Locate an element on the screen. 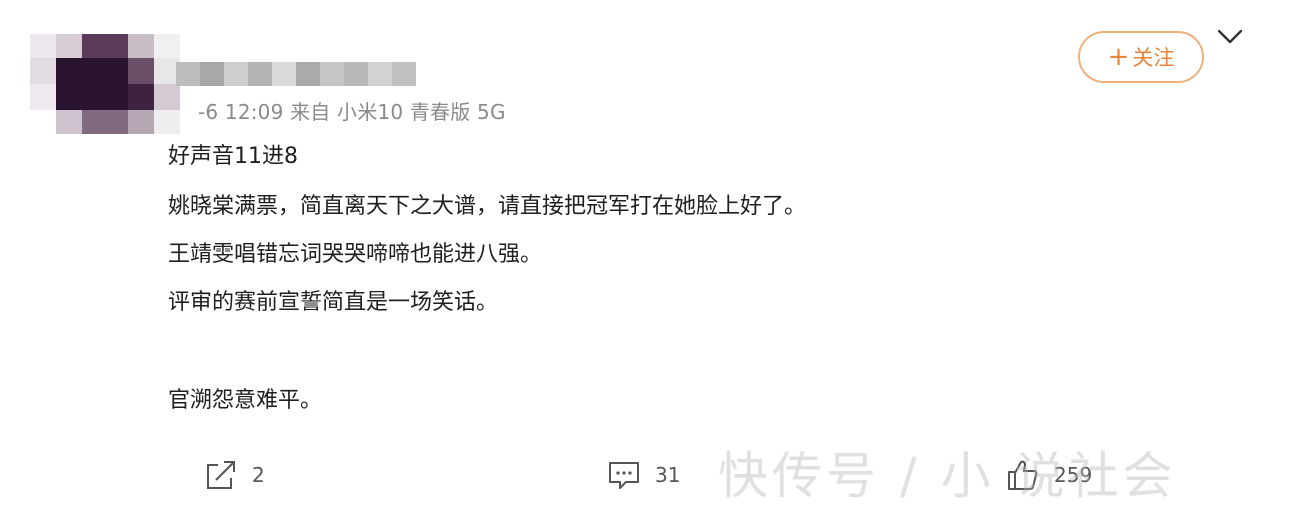 The image size is (1294, 508). thumbs-up-icon is located at coordinates (1023, 475).